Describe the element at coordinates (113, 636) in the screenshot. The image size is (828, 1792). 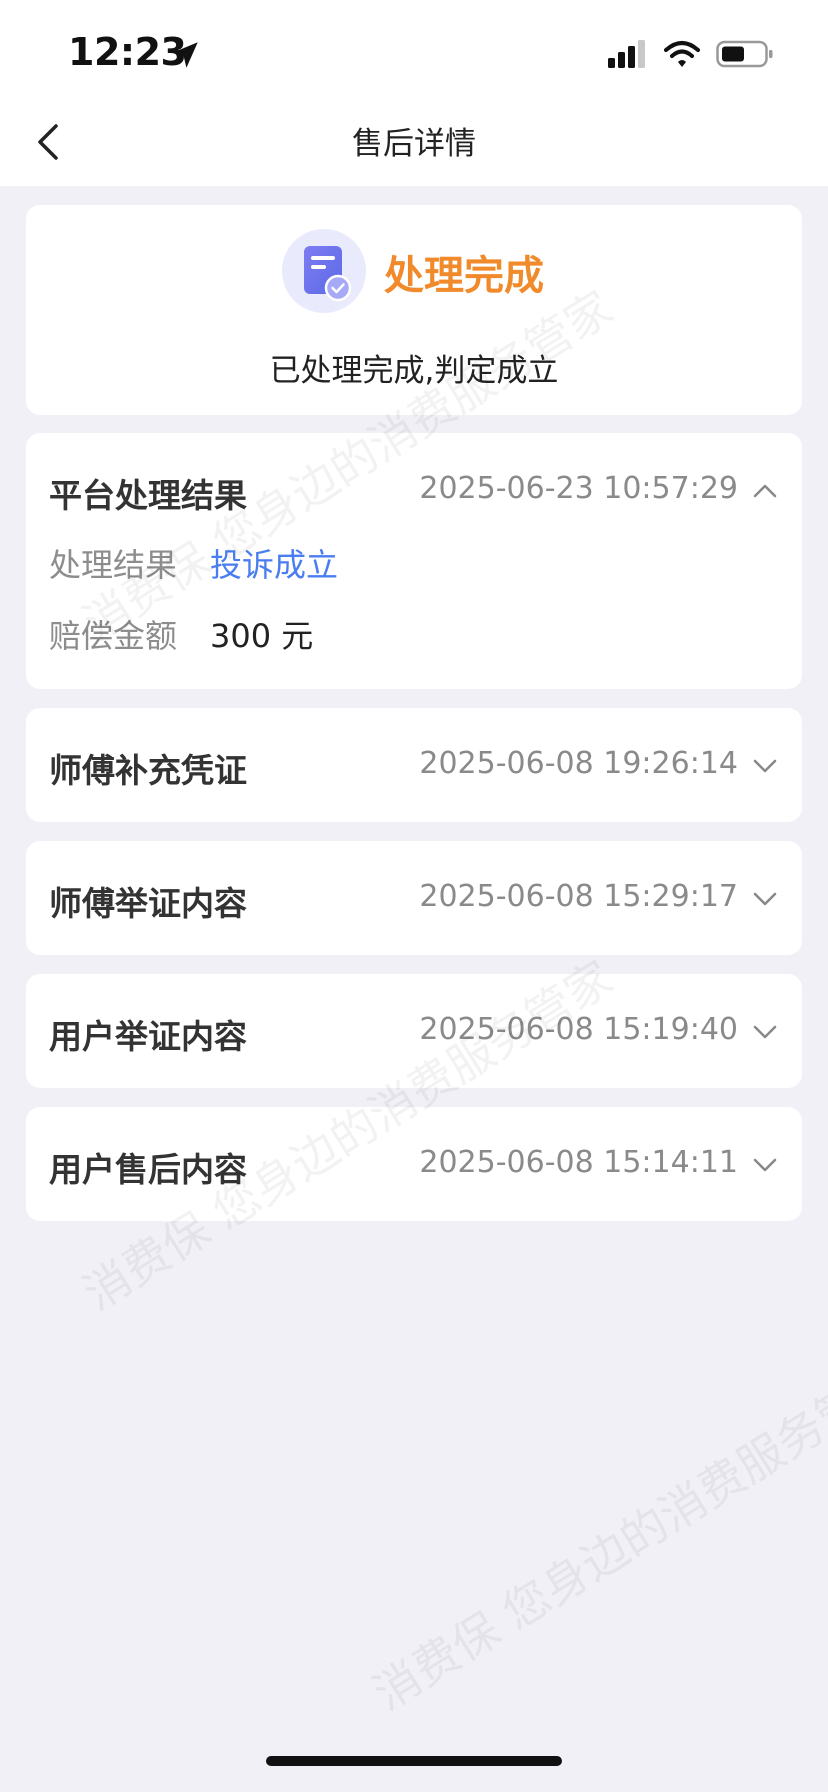
I see `compensation-label: 赔偿金额` at that location.